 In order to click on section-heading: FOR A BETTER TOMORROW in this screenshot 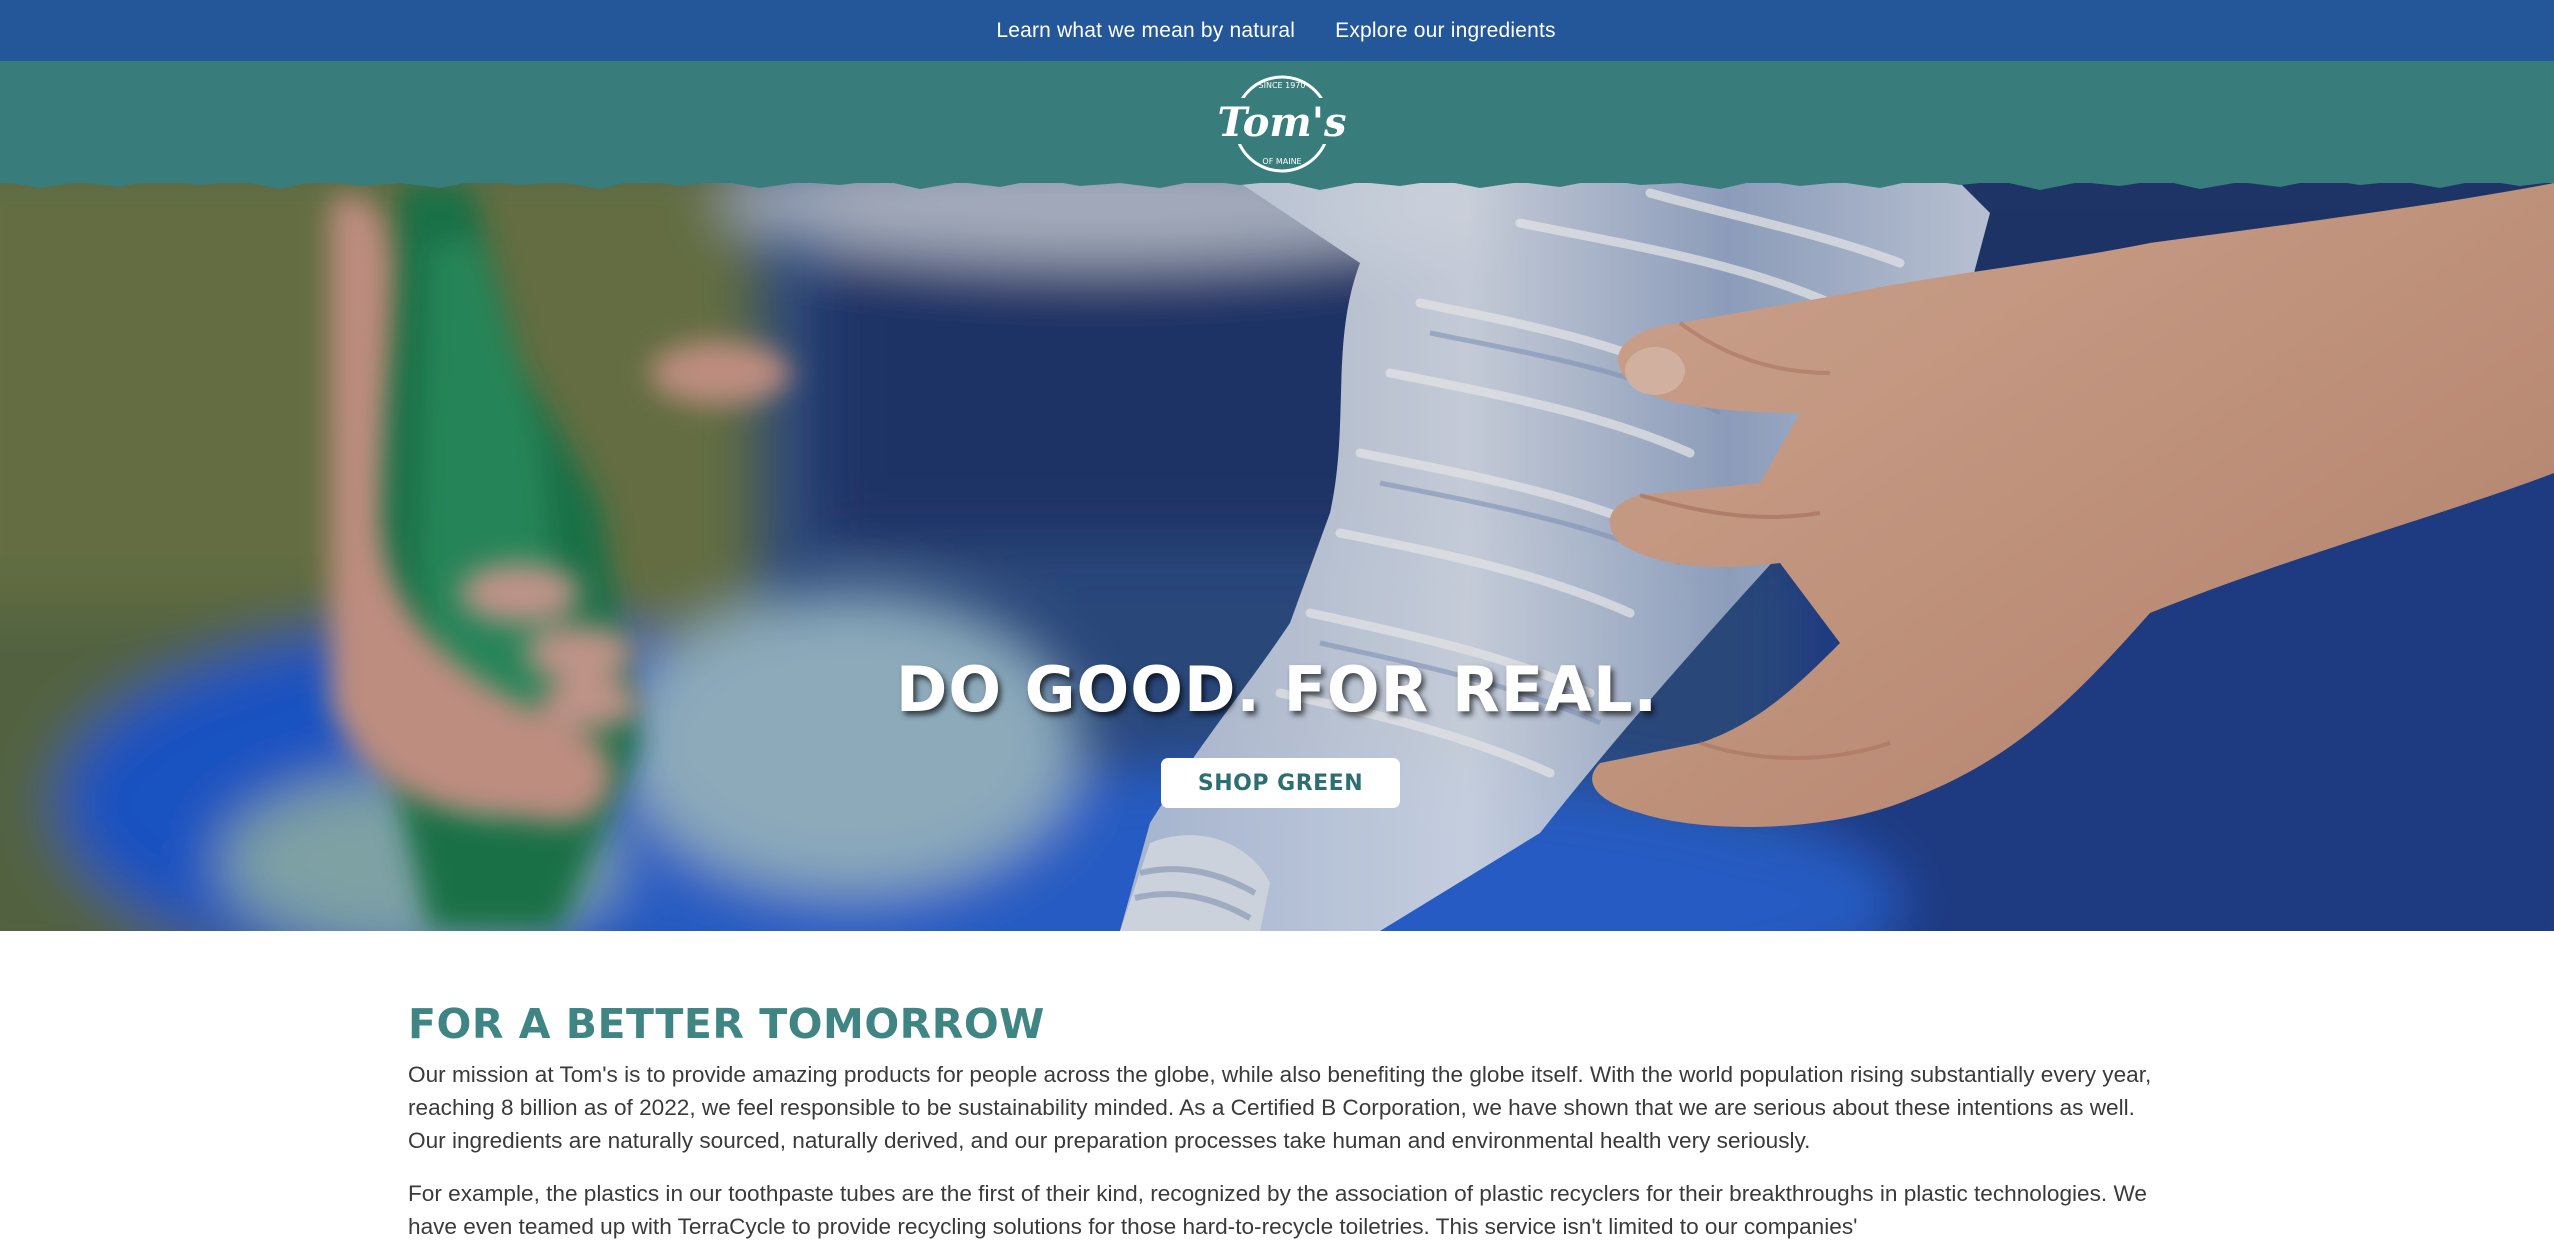, I will do `click(726, 1024)`.